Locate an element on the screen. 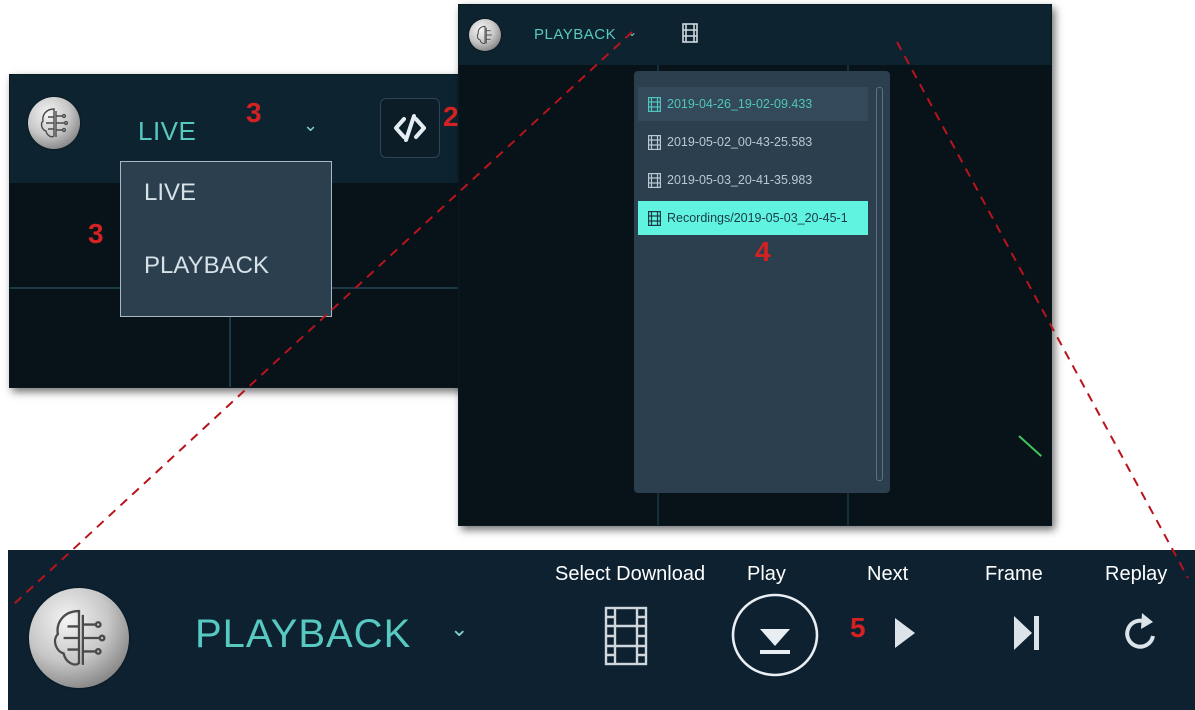 The width and height of the screenshot is (1195, 710). recording-name: 2019-05-03_20-41-35.983 is located at coordinates (740, 180).